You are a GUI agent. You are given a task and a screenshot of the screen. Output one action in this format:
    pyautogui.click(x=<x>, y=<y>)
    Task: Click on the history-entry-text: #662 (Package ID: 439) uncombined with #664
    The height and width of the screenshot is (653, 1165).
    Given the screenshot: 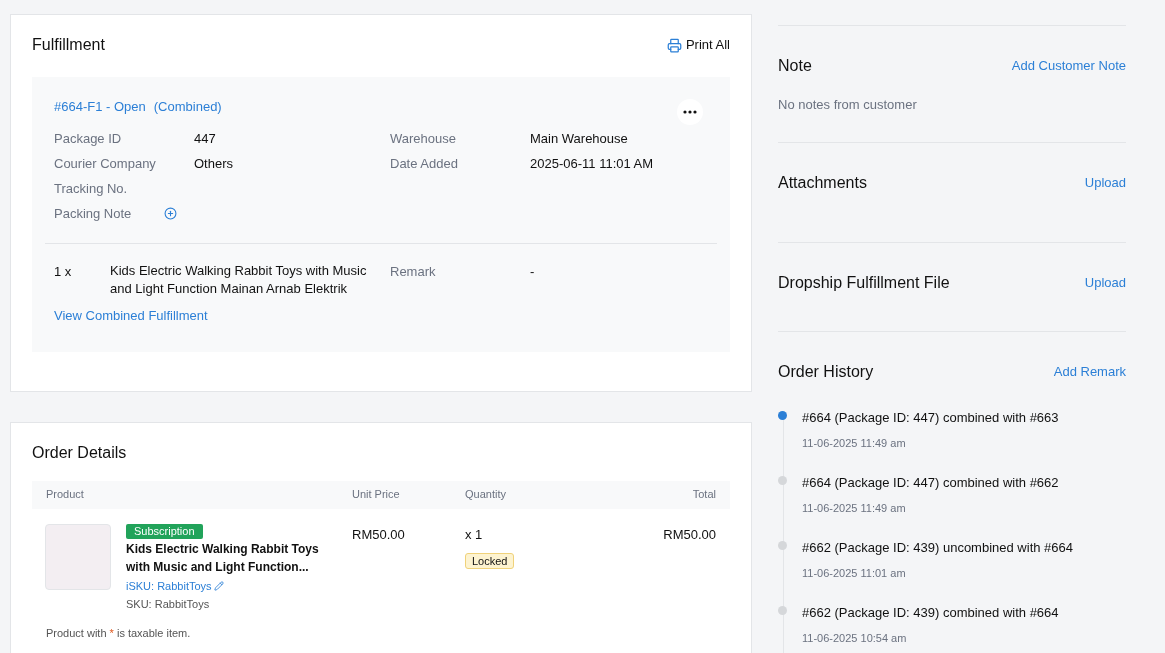 What is the action you would take?
    pyautogui.click(x=937, y=548)
    